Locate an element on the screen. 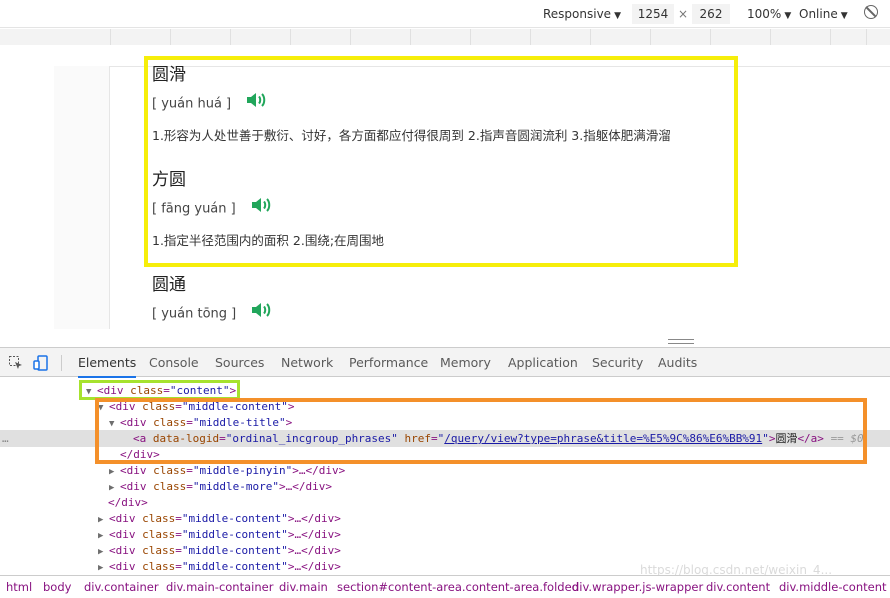 Image resolution: width=890 pixels, height=598 pixels. breadcrumb-item: div.main is located at coordinates (303, 587).